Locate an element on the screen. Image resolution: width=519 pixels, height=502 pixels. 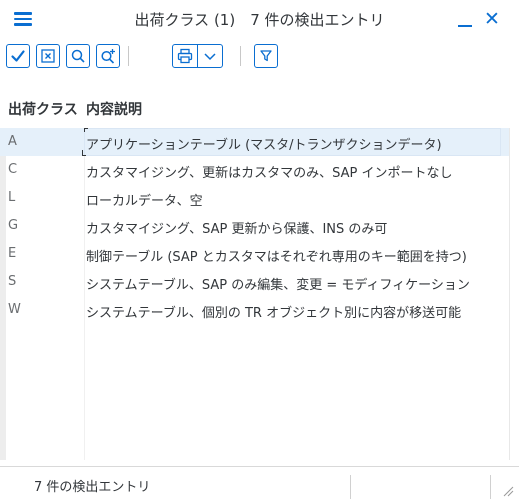
close-icon: ✕ is located at coordinates (492, 19).